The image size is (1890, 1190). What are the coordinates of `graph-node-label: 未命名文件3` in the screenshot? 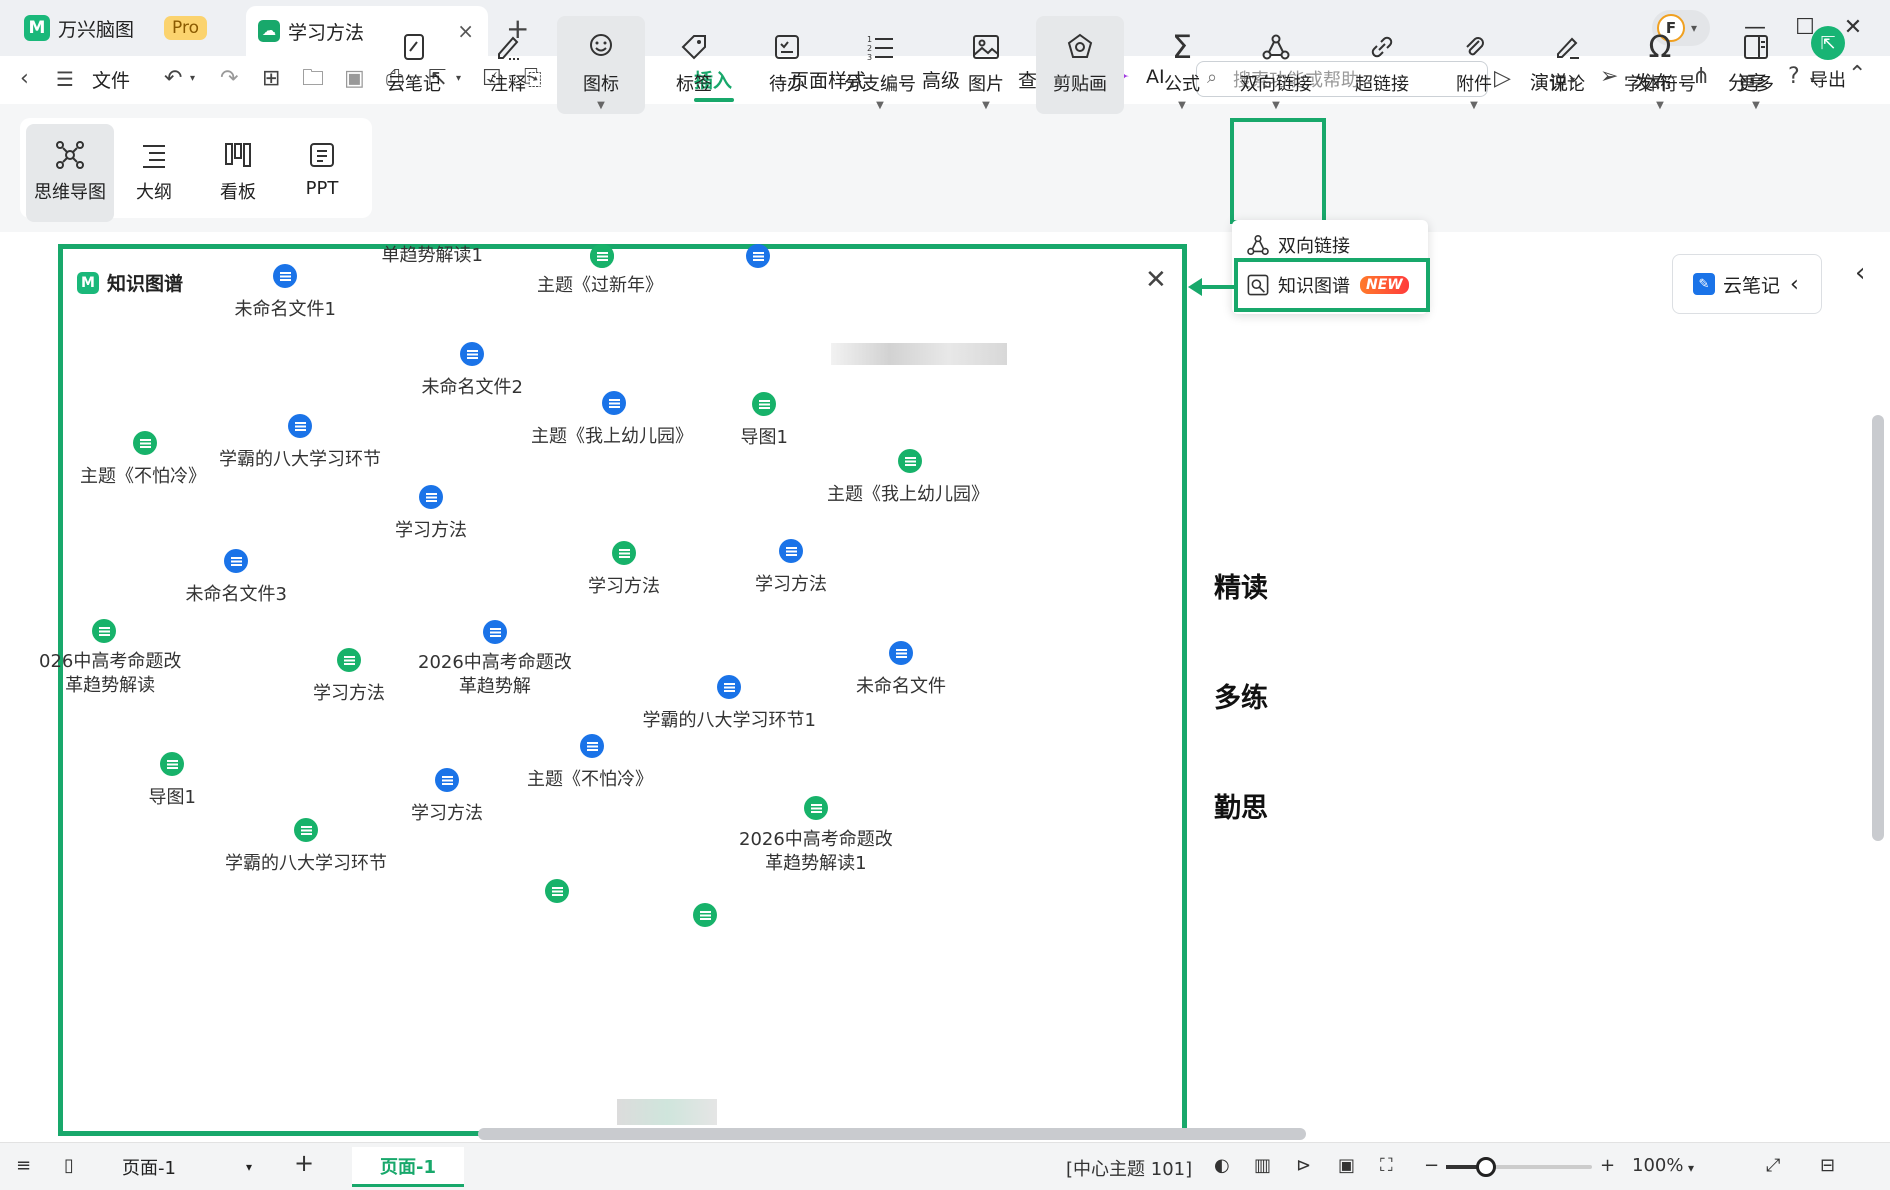 It's located at (236, 595).